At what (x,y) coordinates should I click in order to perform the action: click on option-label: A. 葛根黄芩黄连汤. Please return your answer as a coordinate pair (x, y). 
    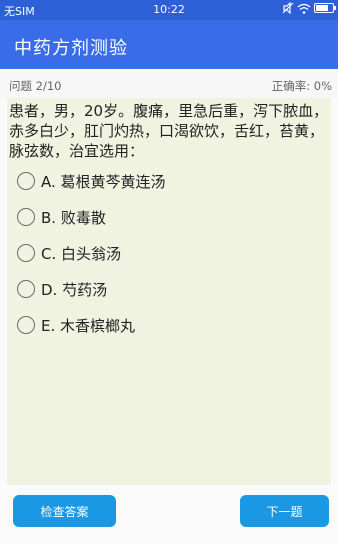
    Looking at the image, I should click on (103, 181).